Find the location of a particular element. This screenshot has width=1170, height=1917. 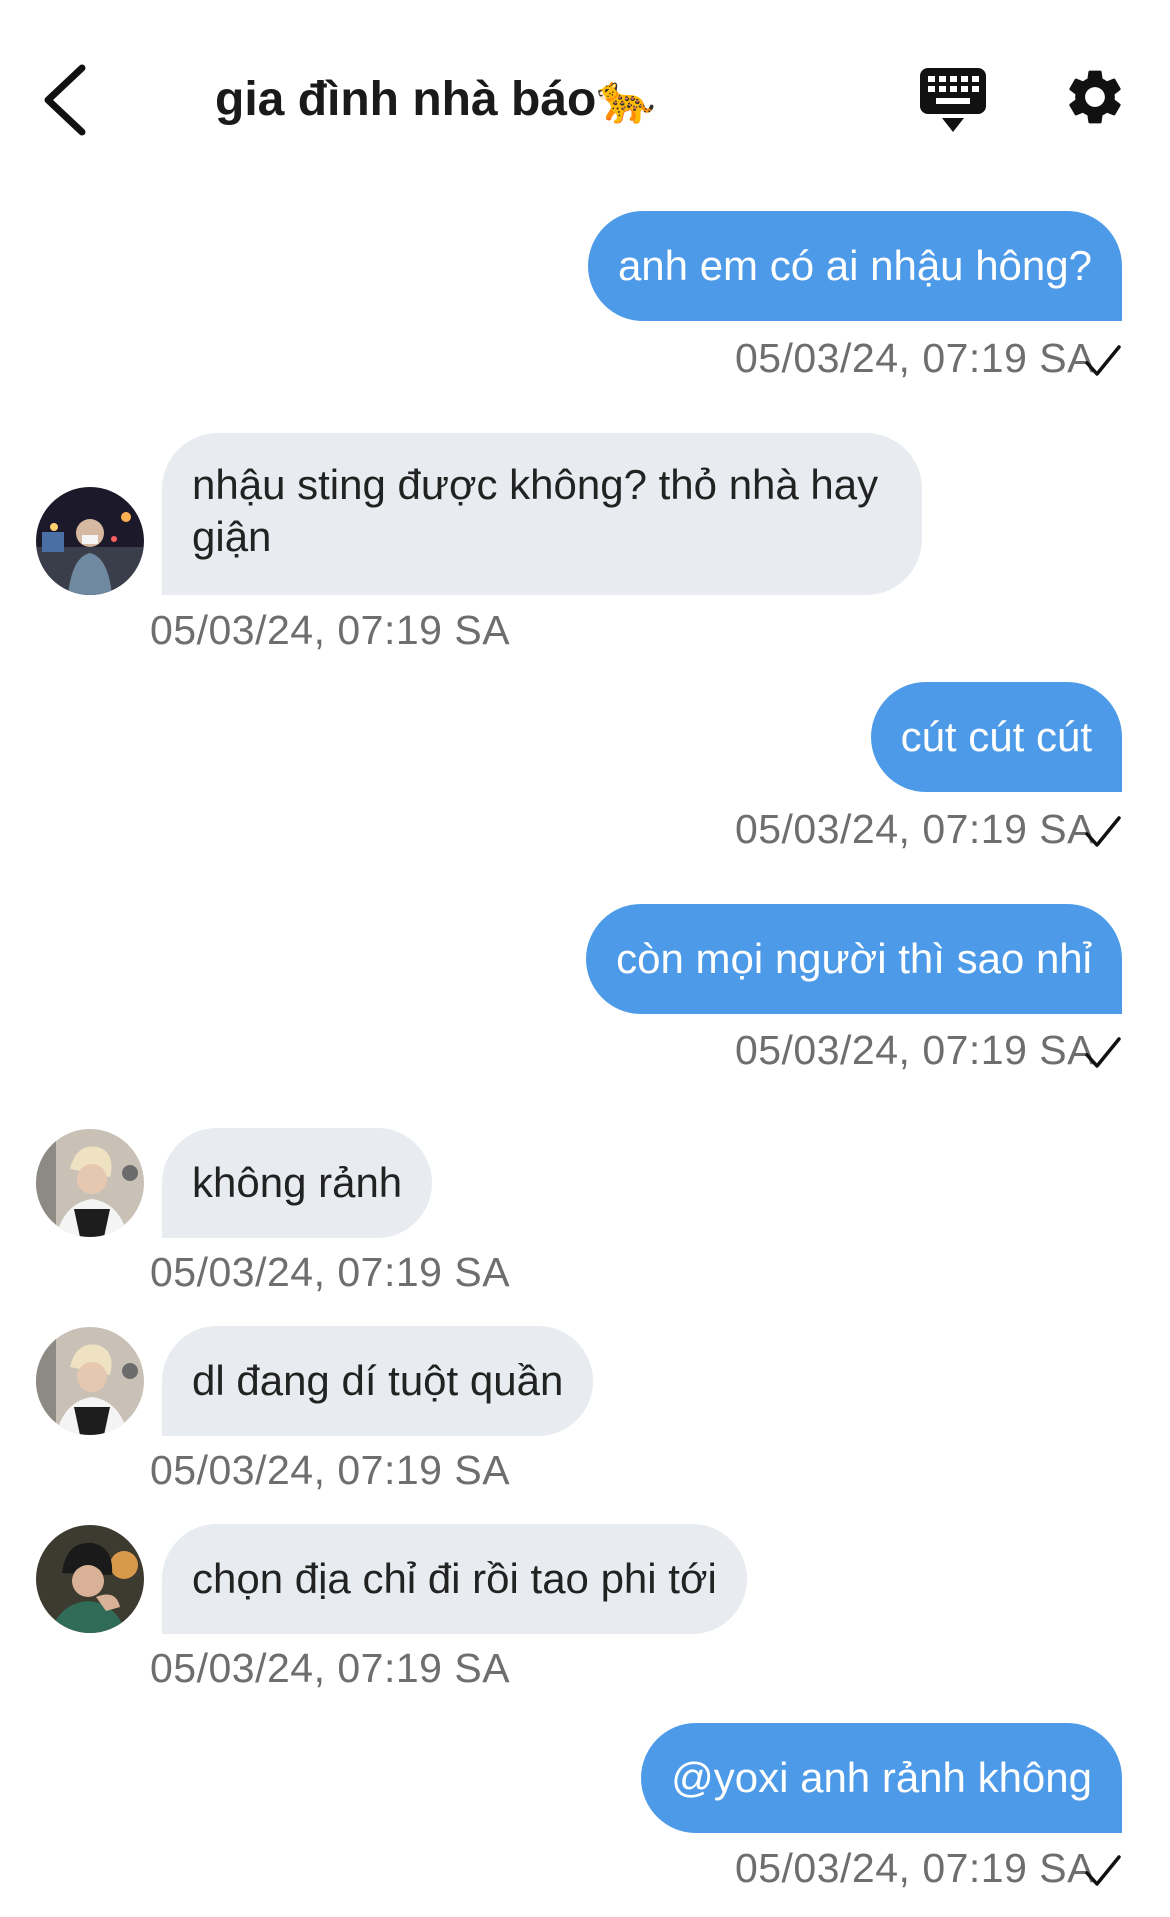

keyboard-button is located at coordinates (953, 100).